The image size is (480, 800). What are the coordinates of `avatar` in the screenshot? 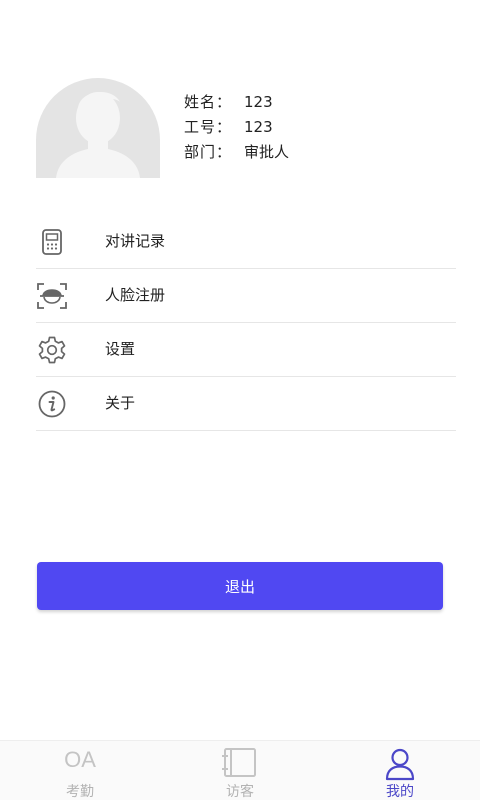 It's located at (98, 128).